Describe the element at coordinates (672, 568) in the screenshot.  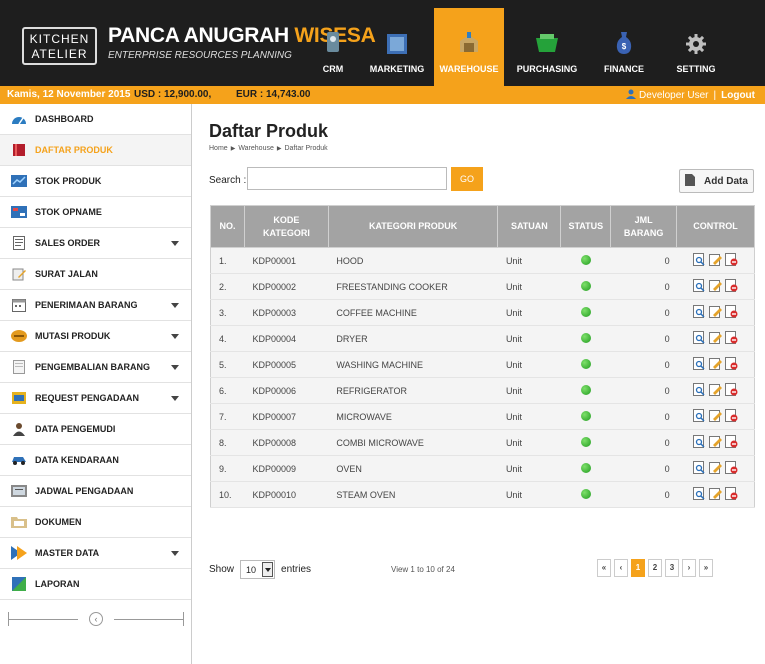
I see `pagination-button: 3` at that location.